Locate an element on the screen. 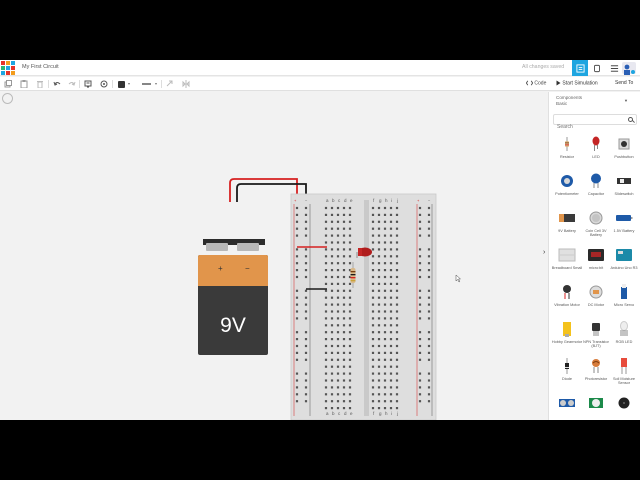  component-slideswitch: Slideswitch is located at coordinates (624, 184).